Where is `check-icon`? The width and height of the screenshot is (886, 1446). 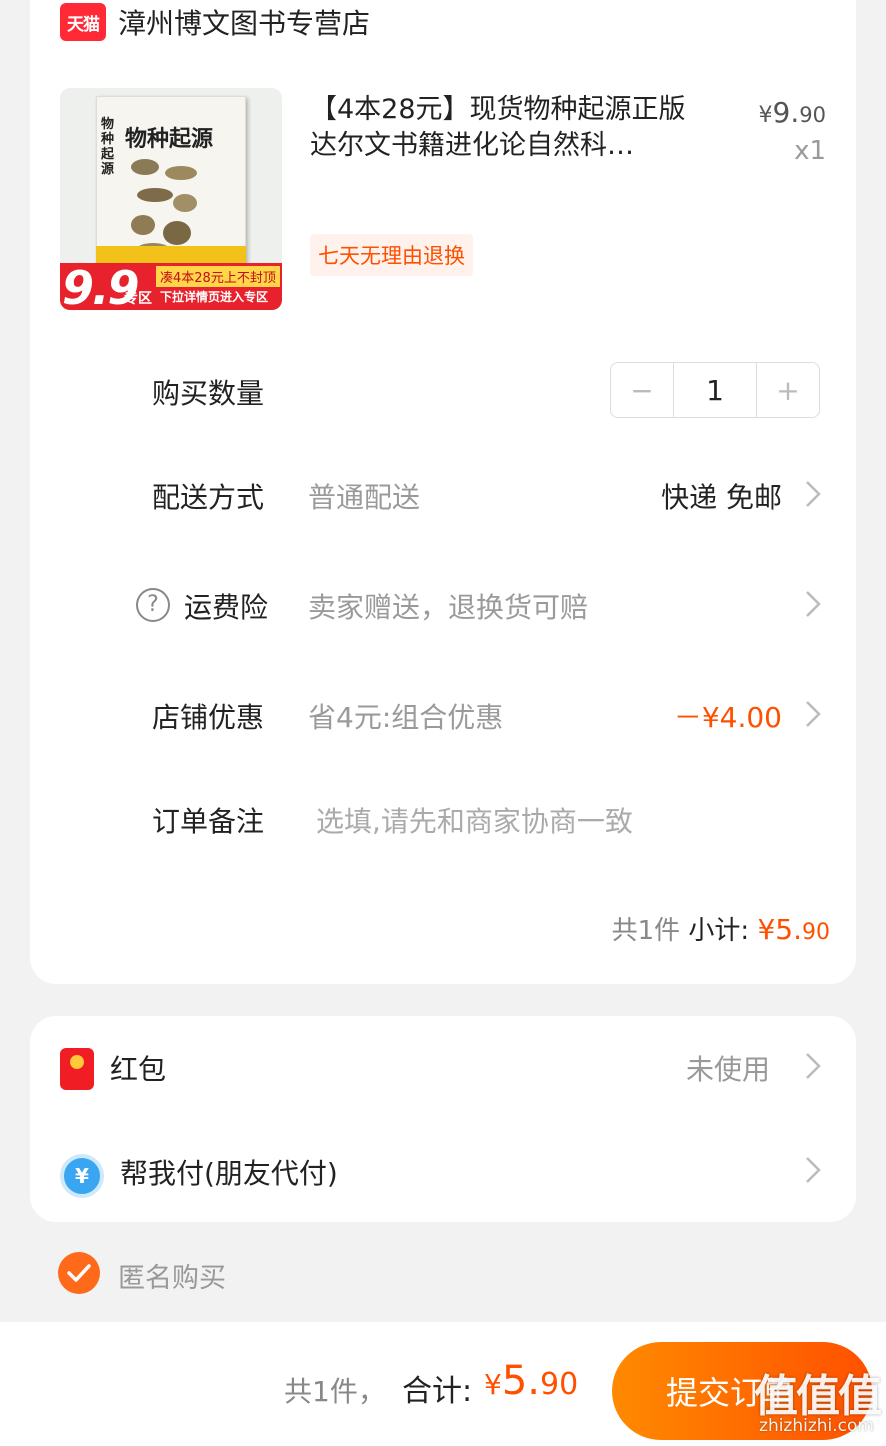
check-icon is located at coordinates (79, 1273).